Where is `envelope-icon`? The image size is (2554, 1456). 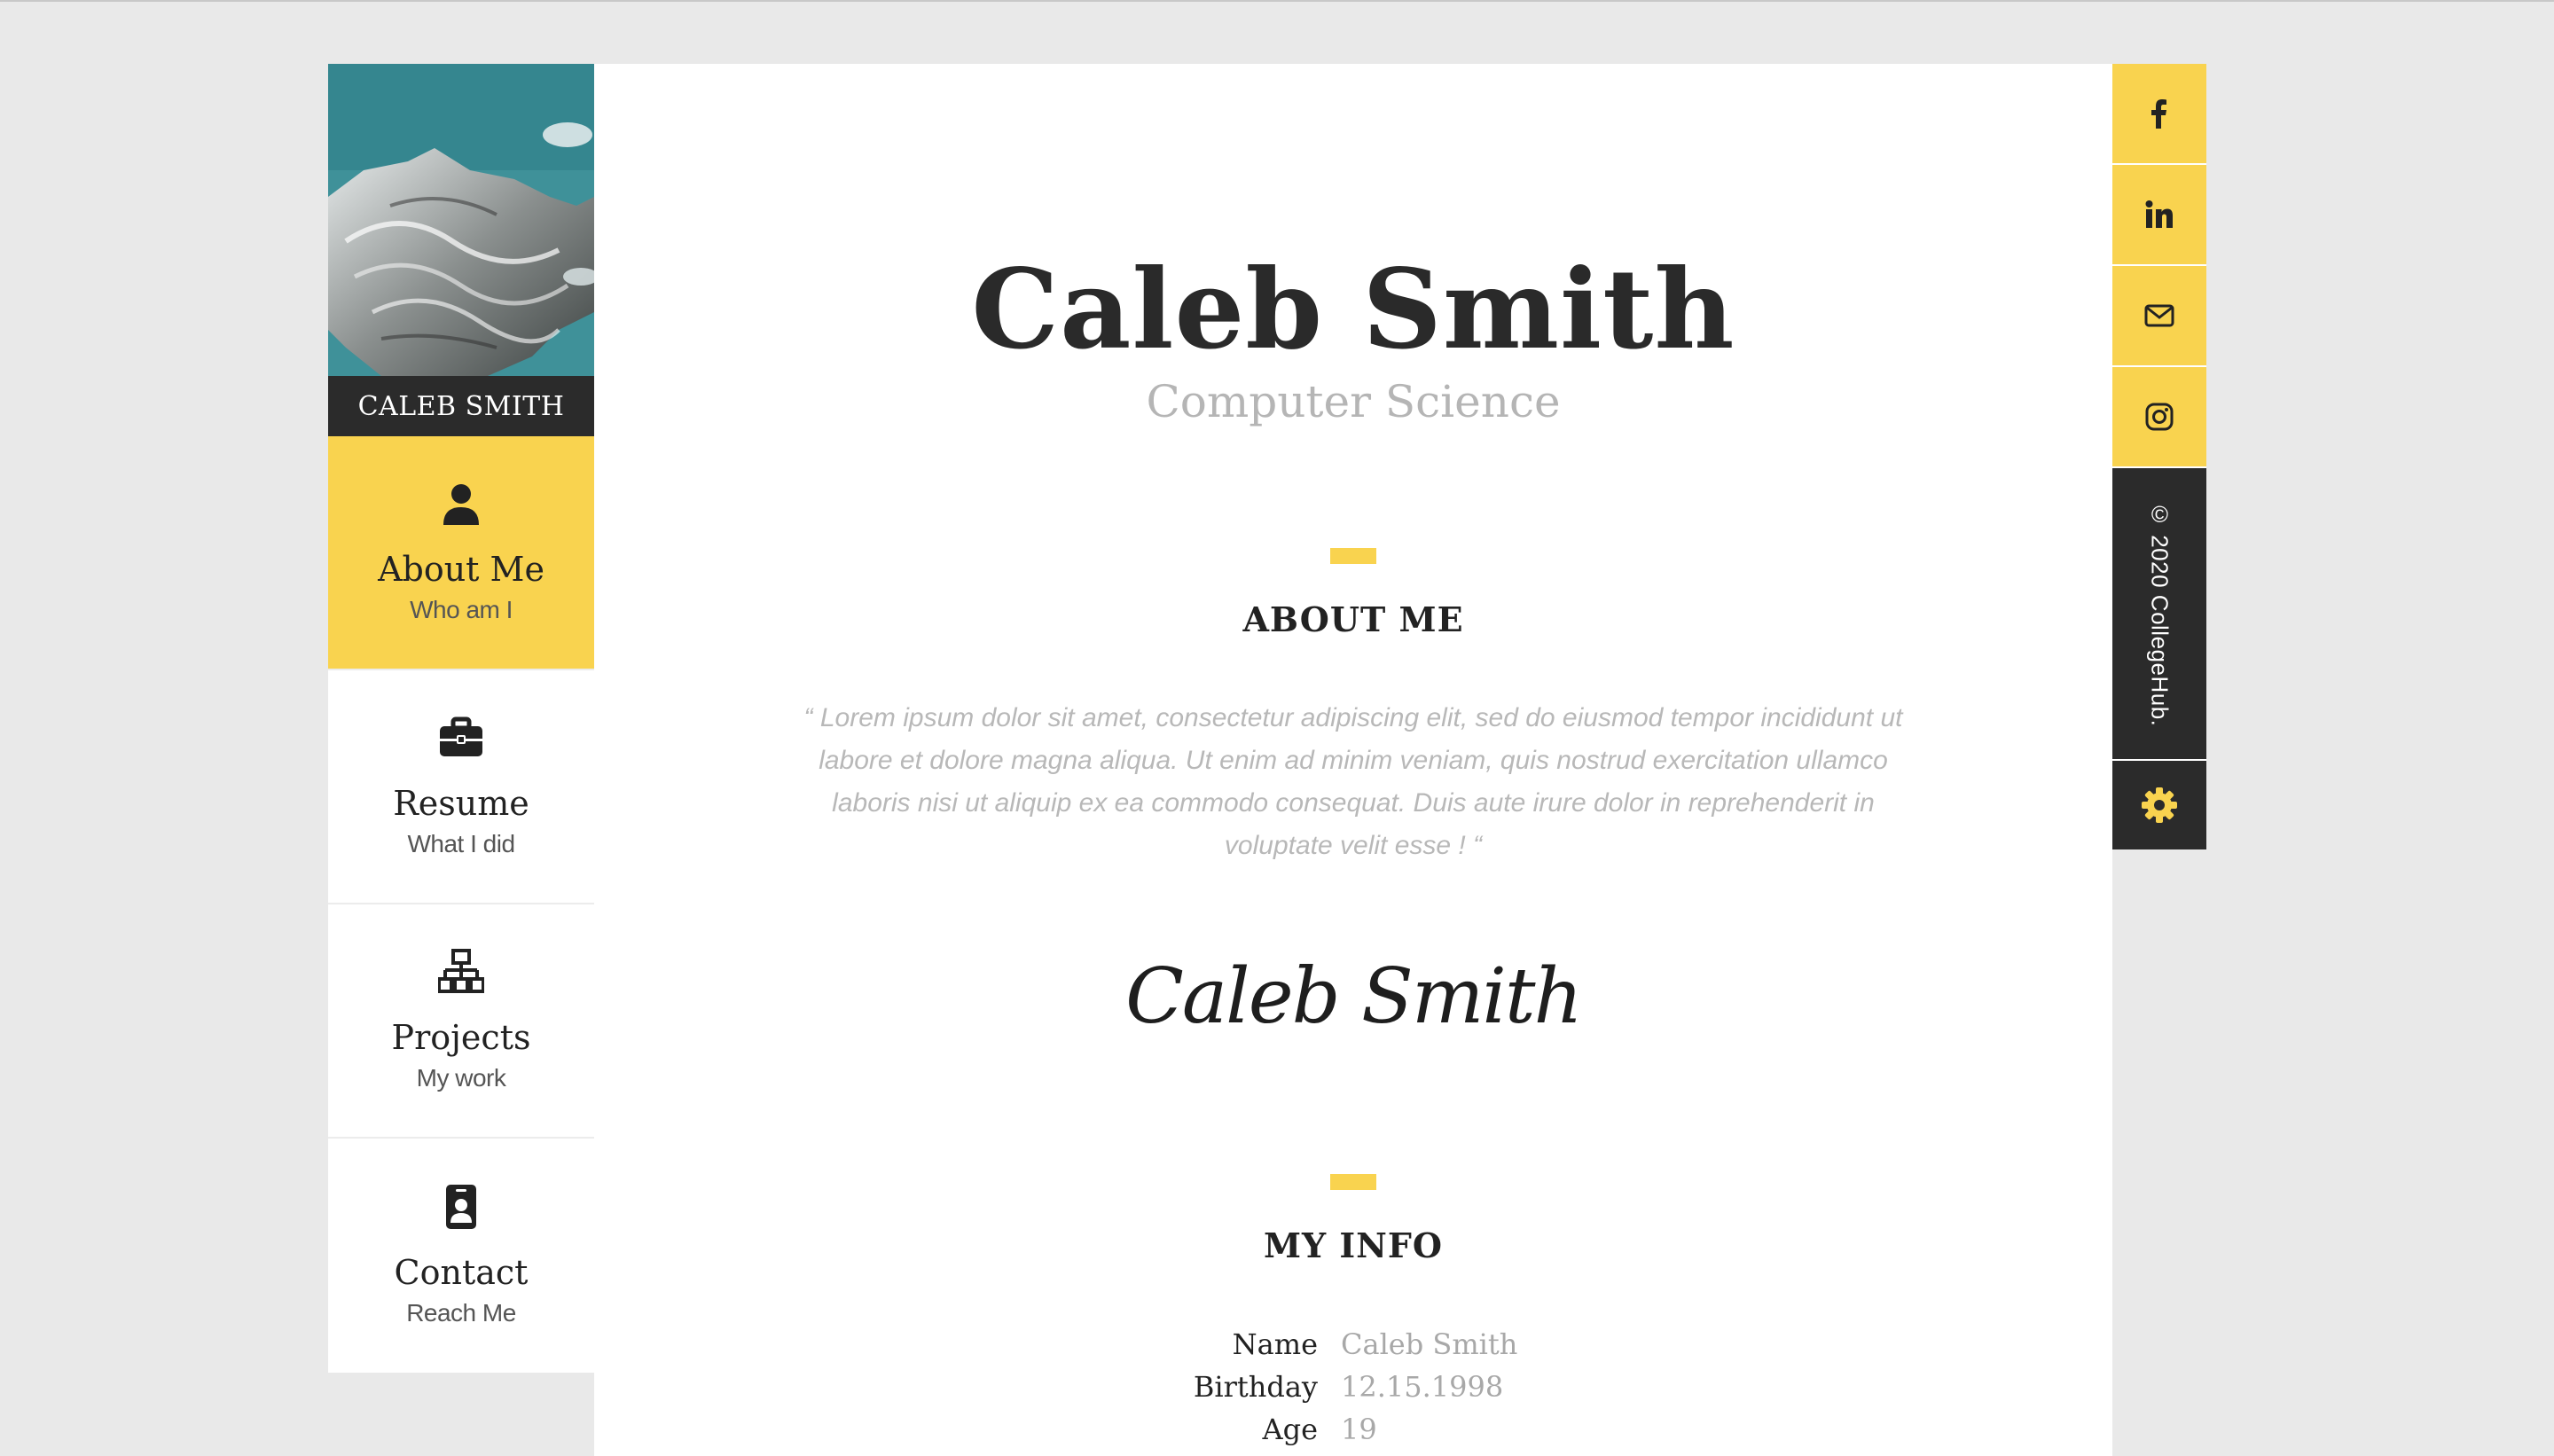 envelope-icon is located at coordinates (2159, 315).